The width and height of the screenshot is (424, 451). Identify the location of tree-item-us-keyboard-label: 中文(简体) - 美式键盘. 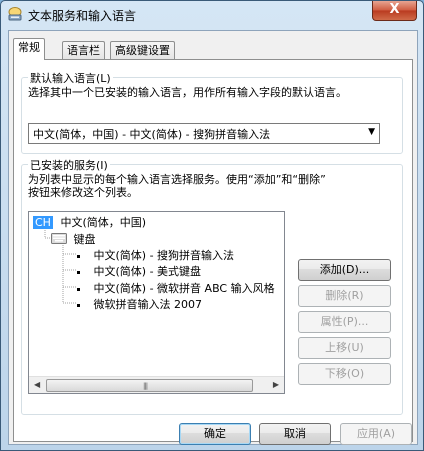
(147, 271).